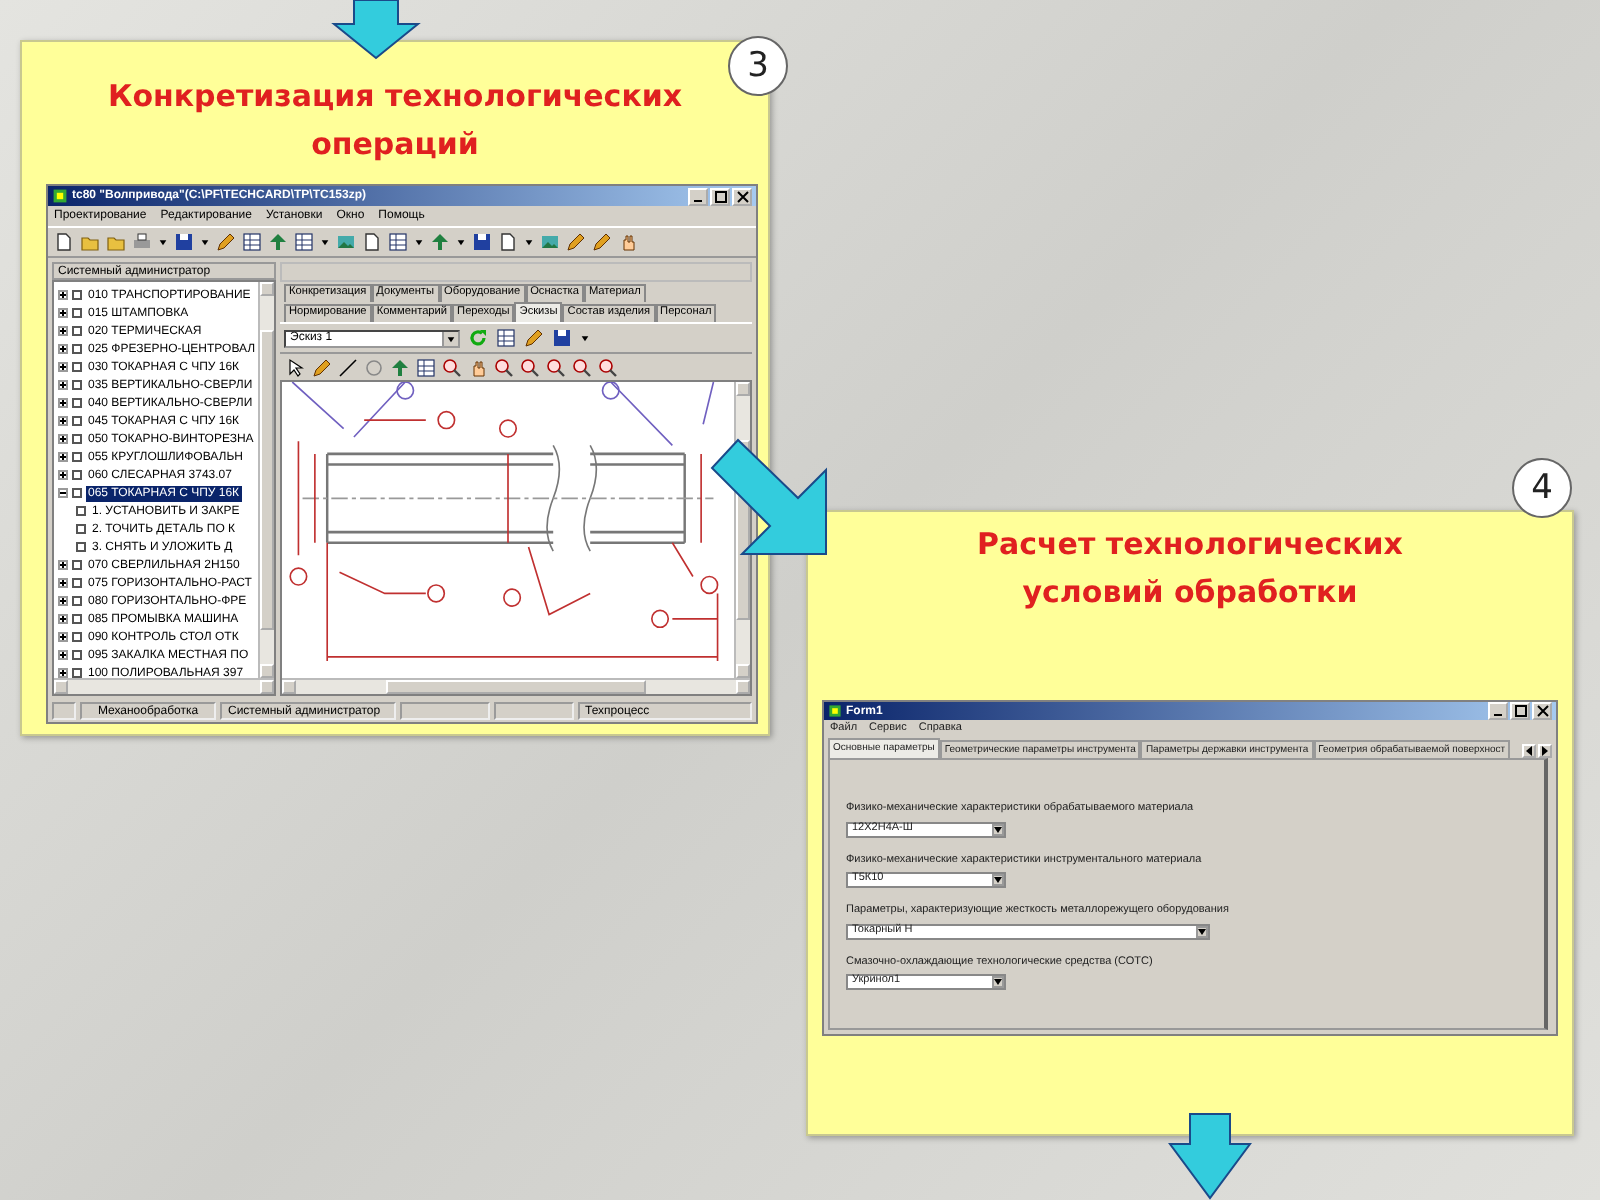 This screenshot has height=1200, width=1600. What do you see at coordinates (348, 367) in the screenshot?
I see `line-icon` at bounding box center [348, 367].